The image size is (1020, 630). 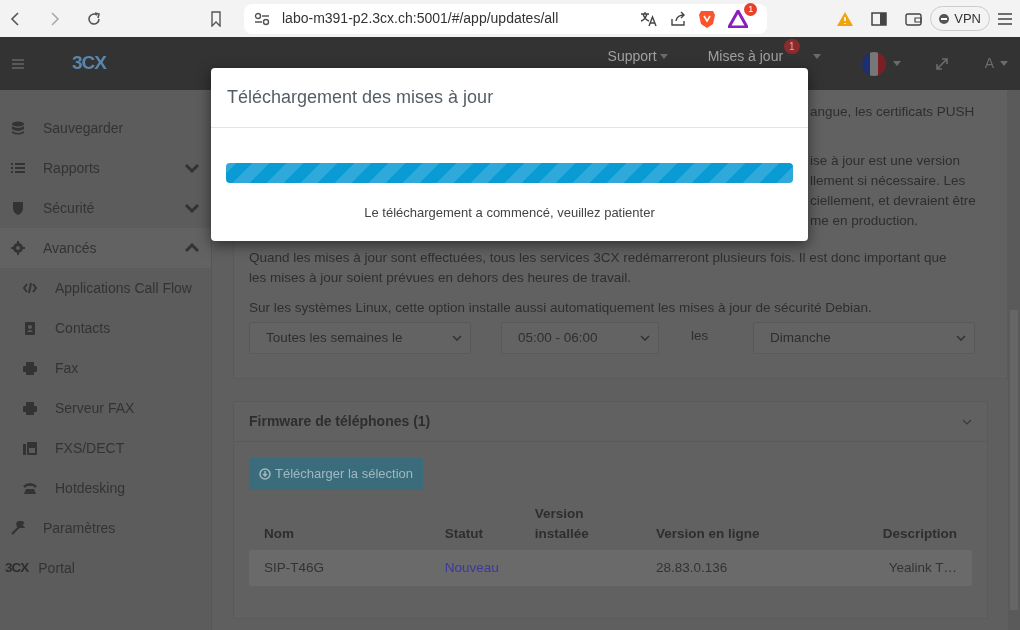 What do you see at coordinates (879, 18) in the screenshot?
I see `sidebar-icon` at bounding box center [879, 18].